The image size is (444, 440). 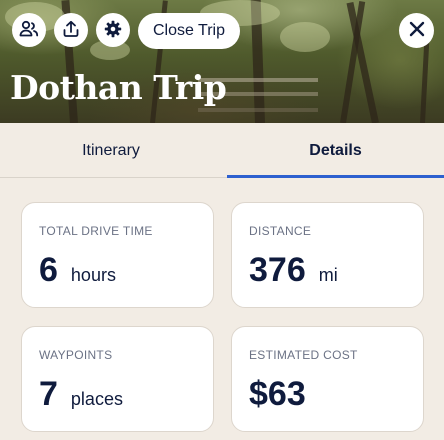 I want to click on waypoints-card: WAYPOINTS 7 places, so click(x=117, y=379).